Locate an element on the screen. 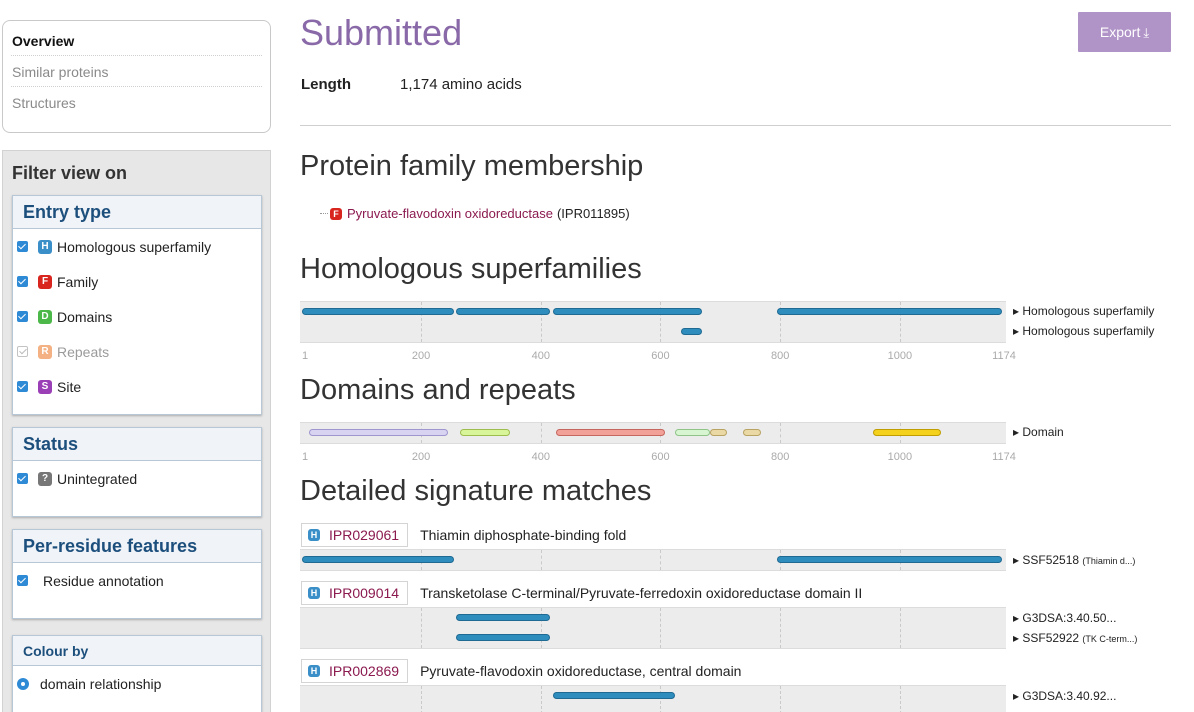 Image resolution: width=1194 pixels, height=712 pixels. signature-accession-box: H IPR009014 is located at coordinates (355, 593).